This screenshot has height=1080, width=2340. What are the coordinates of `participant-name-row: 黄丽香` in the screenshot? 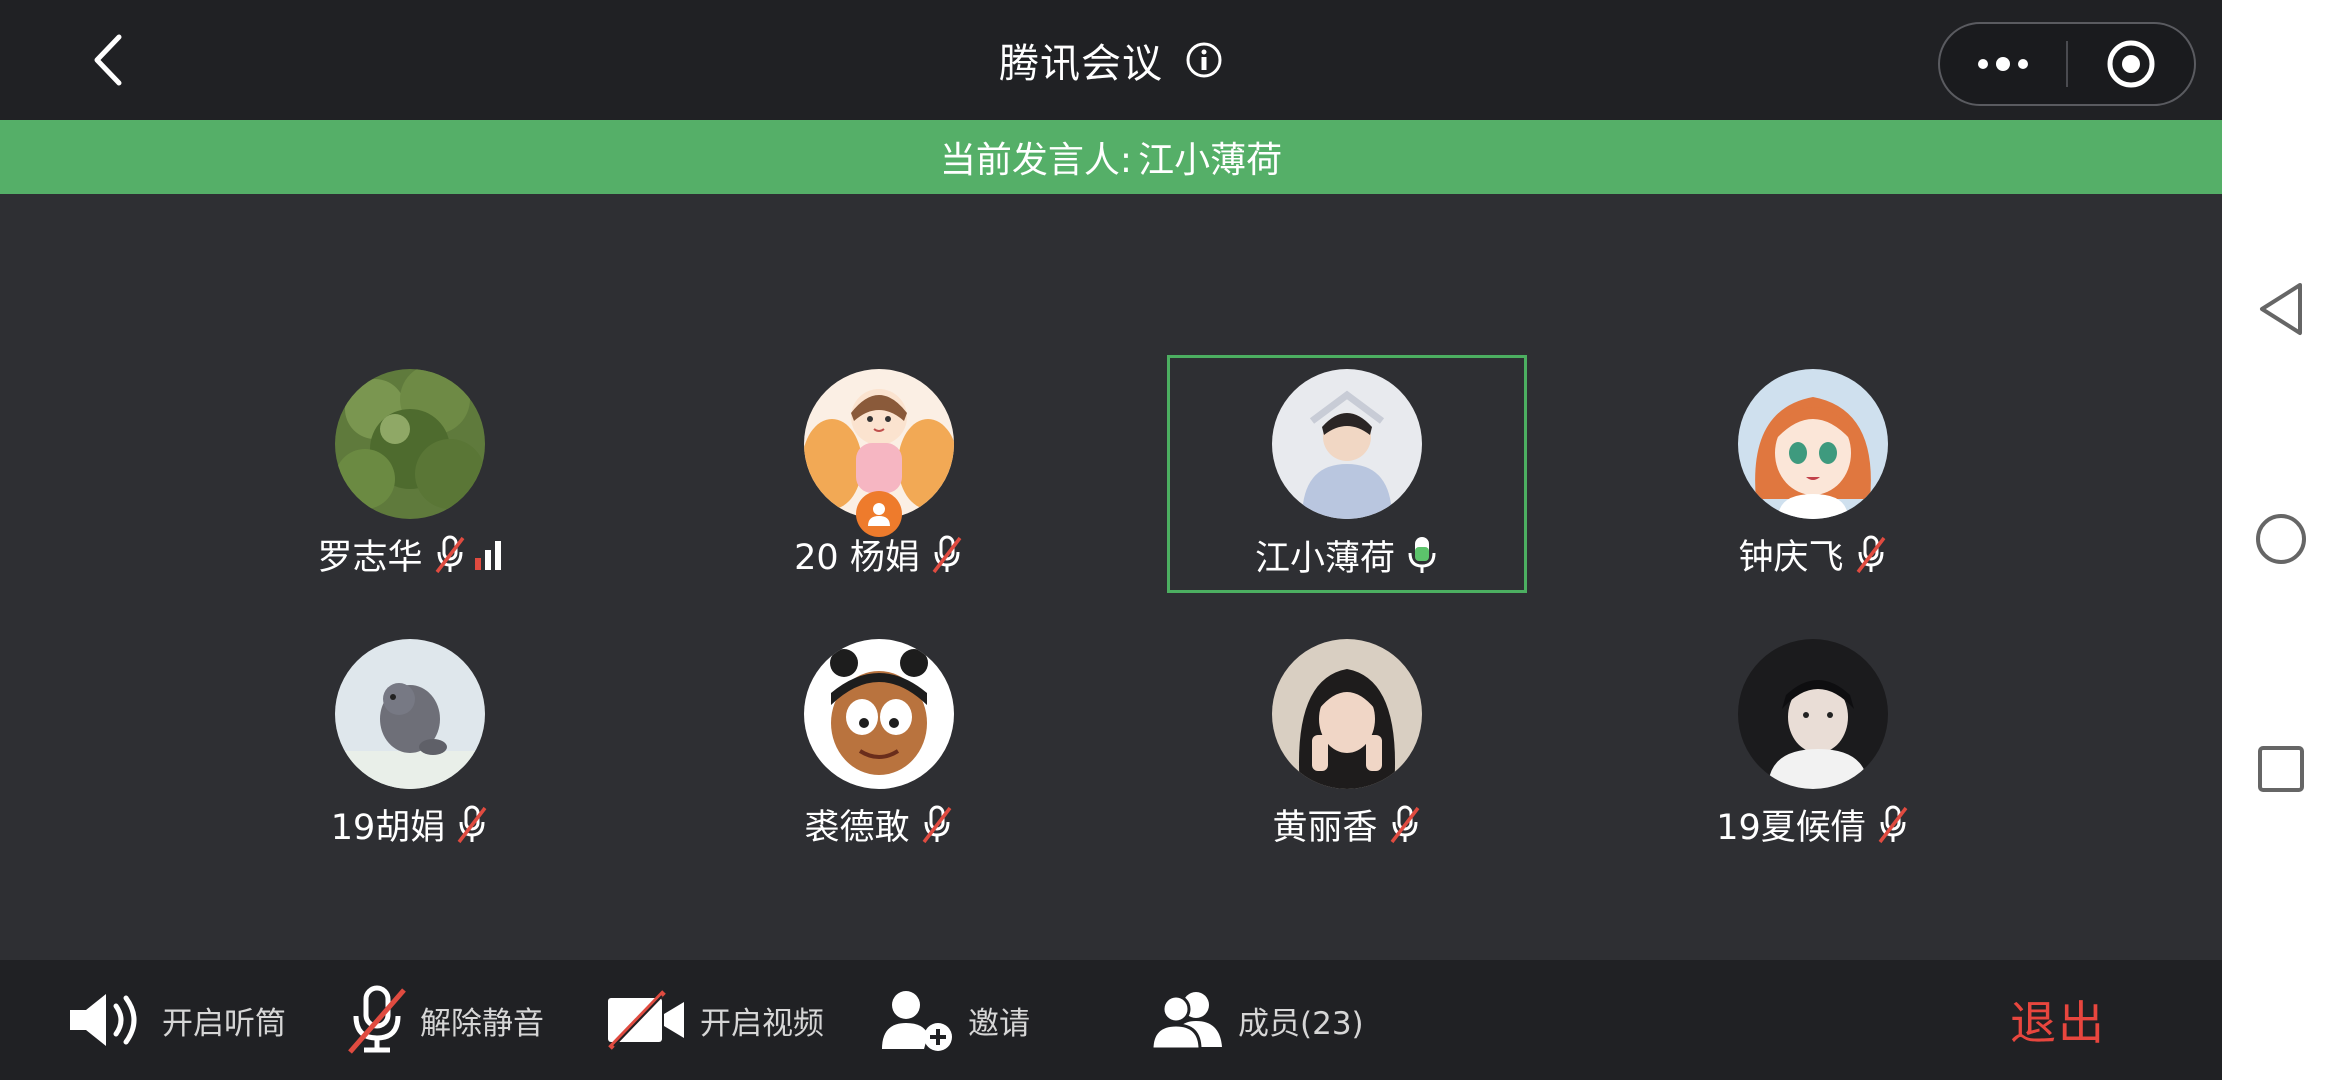 It's located at (1347, 824).